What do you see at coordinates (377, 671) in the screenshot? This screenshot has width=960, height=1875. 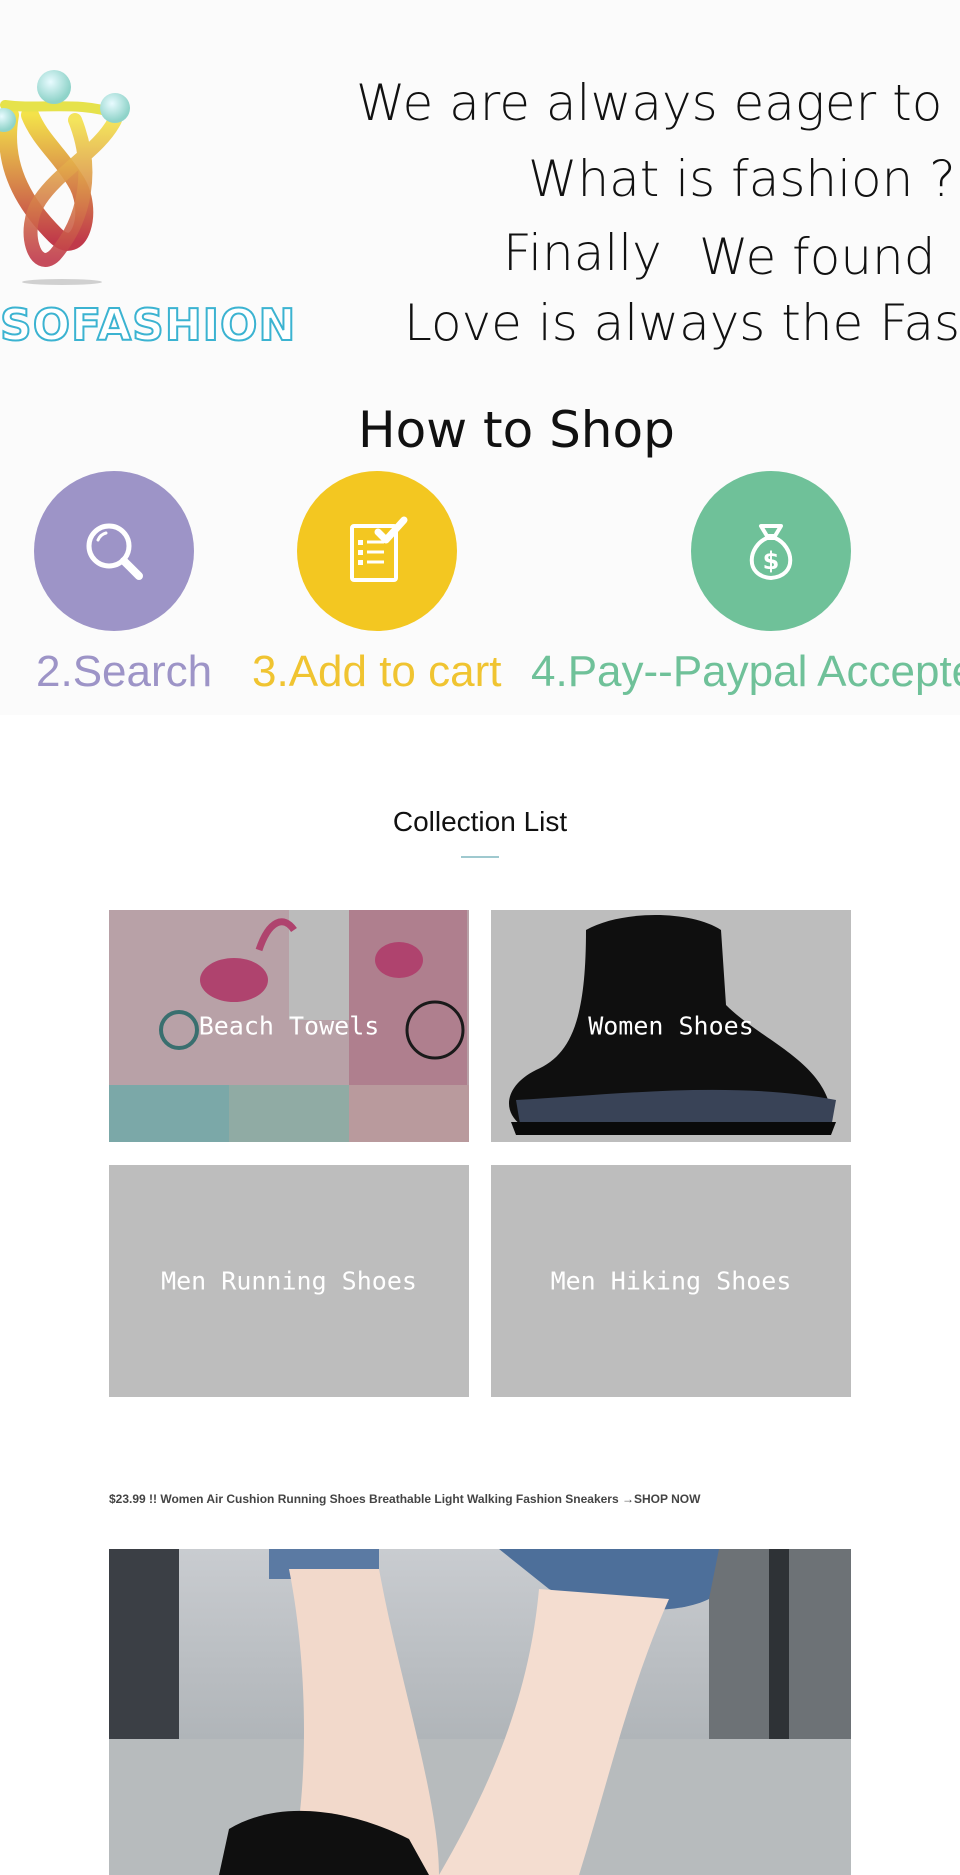 I see `step-cart-label: 3.Add to cart` at bounding box center [377, 671].